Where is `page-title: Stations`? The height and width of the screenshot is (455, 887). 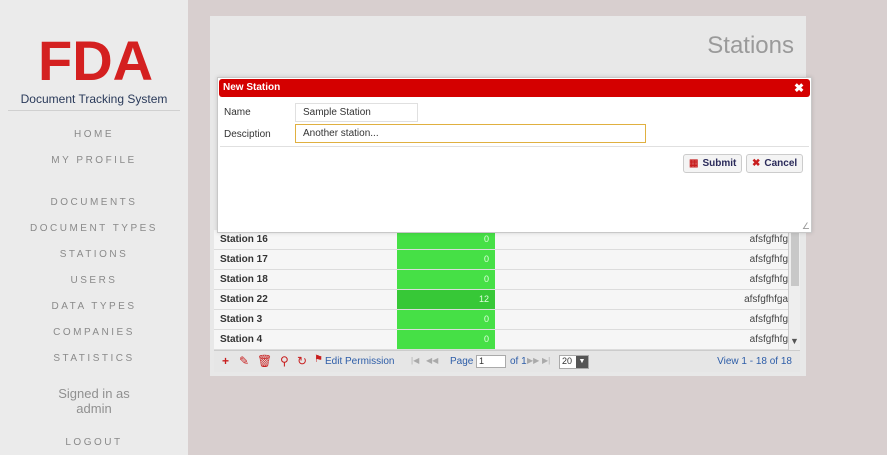
page-title: Stations is located at coordinates (750, 45).